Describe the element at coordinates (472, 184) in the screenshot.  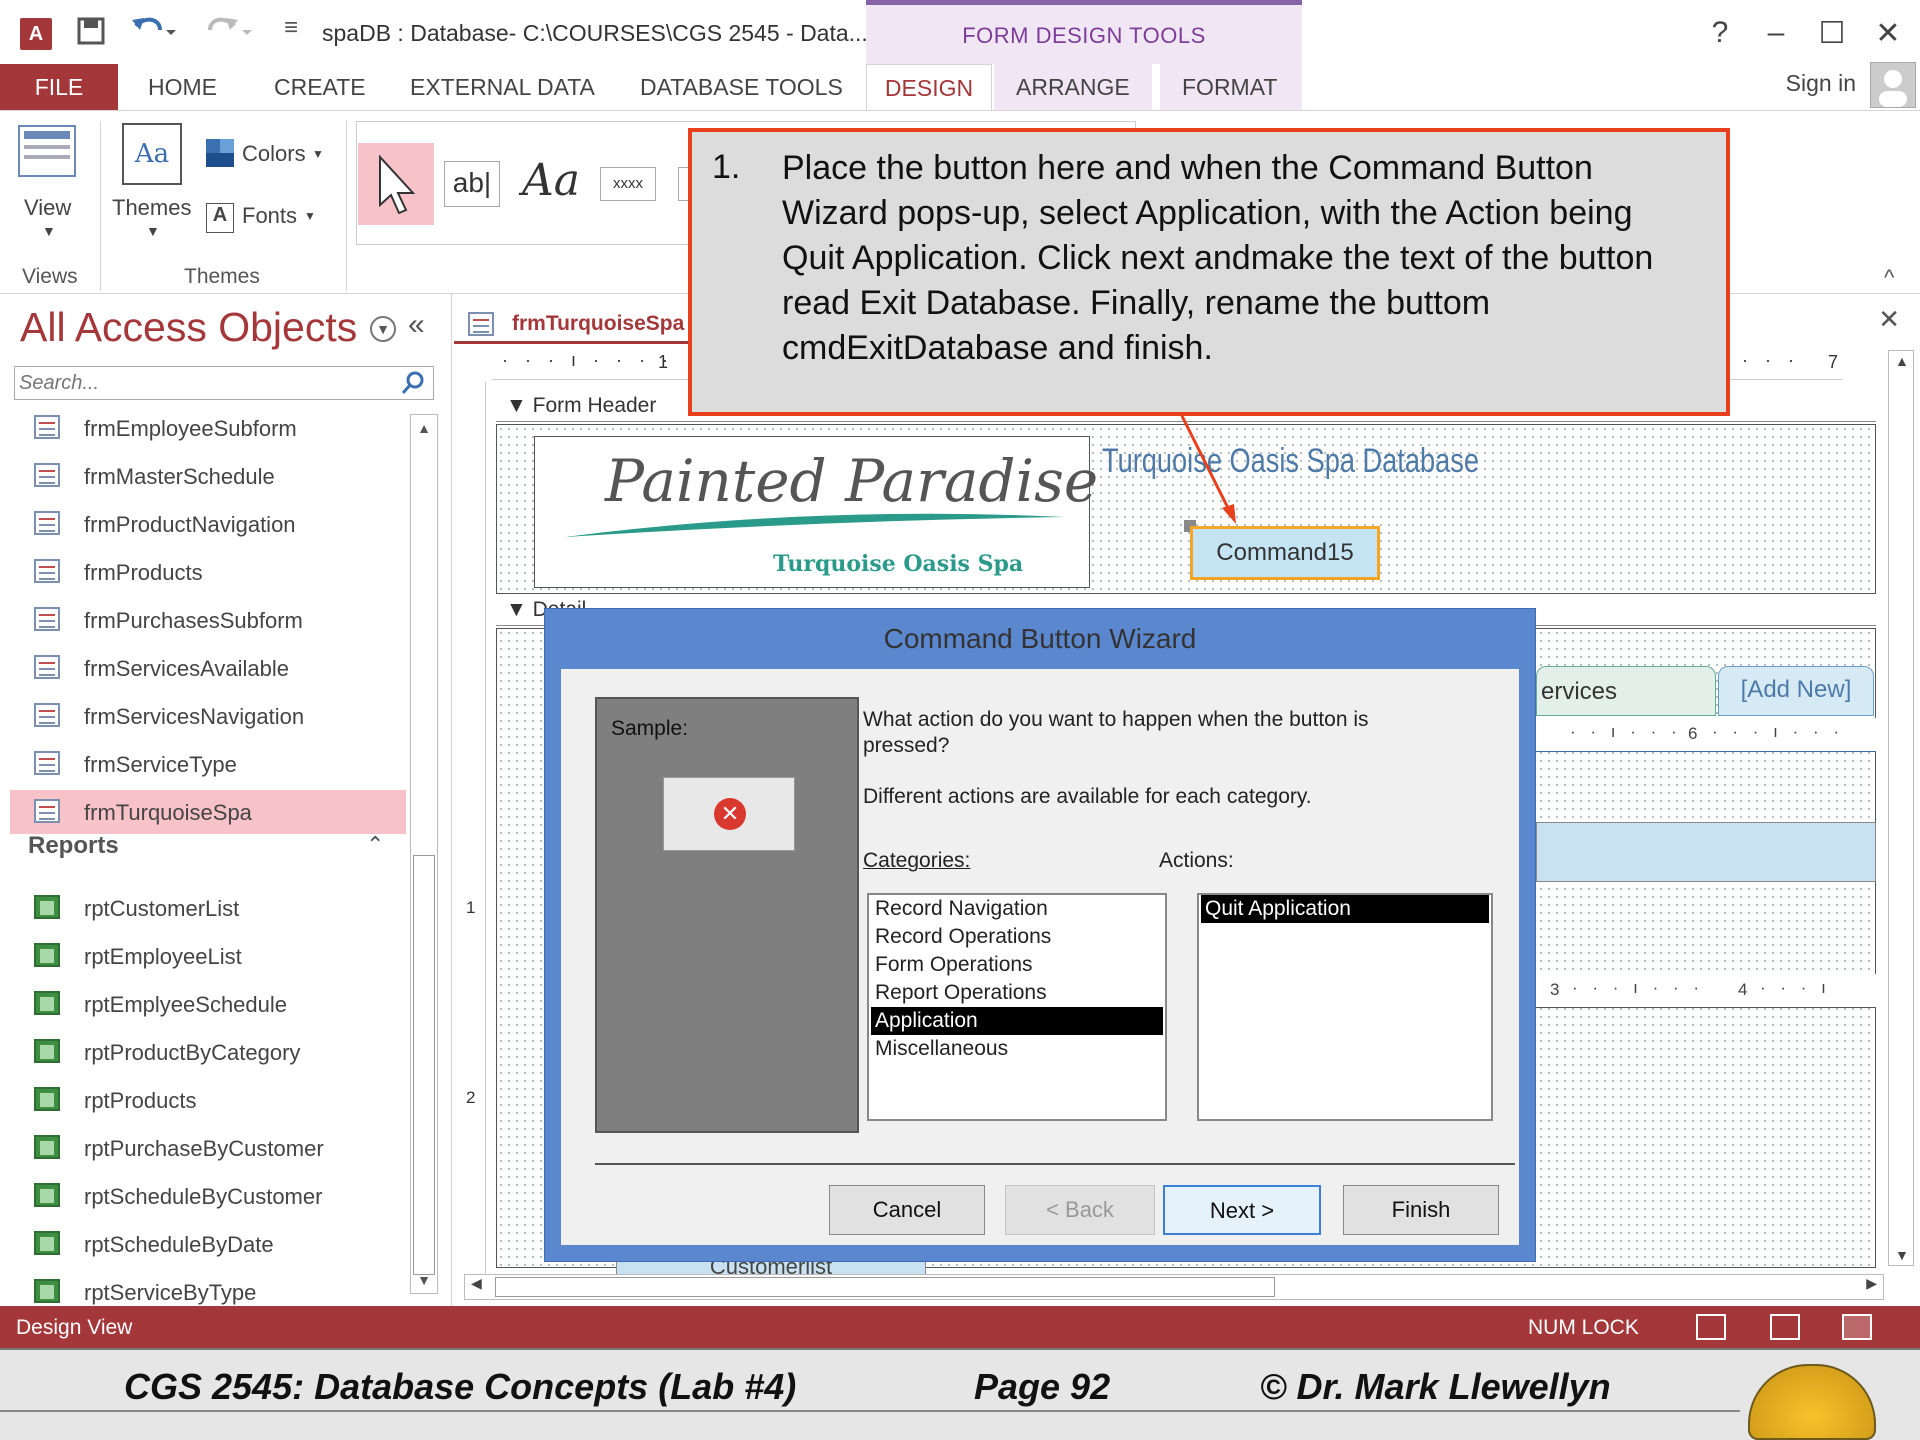
I see `textbox-tool: ab|` at that location.